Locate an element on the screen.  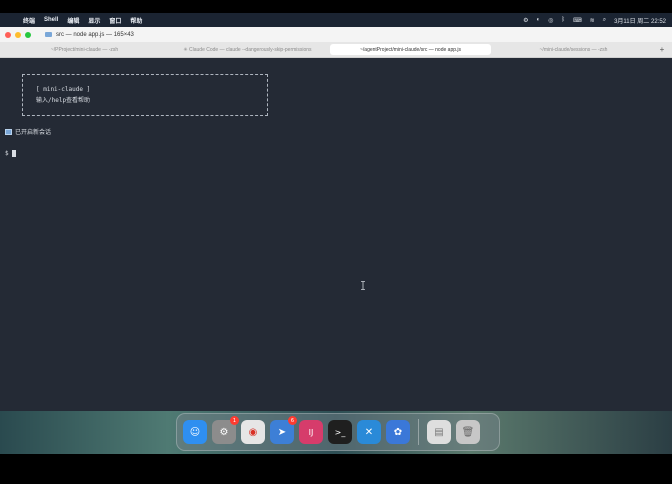
intellij-app-icon: IJ is located at coordinates (311, 432).